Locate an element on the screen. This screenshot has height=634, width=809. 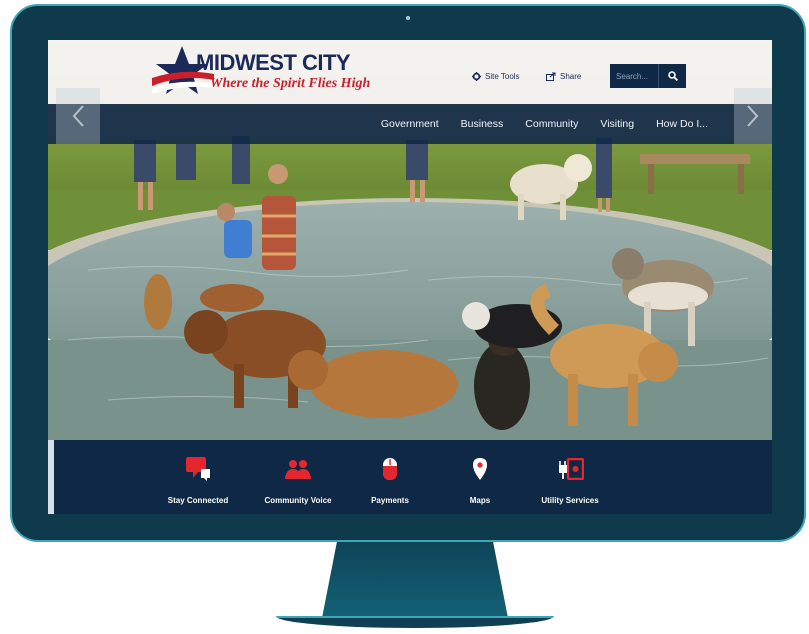
share-label: Share is located at coordinates (571, 76).